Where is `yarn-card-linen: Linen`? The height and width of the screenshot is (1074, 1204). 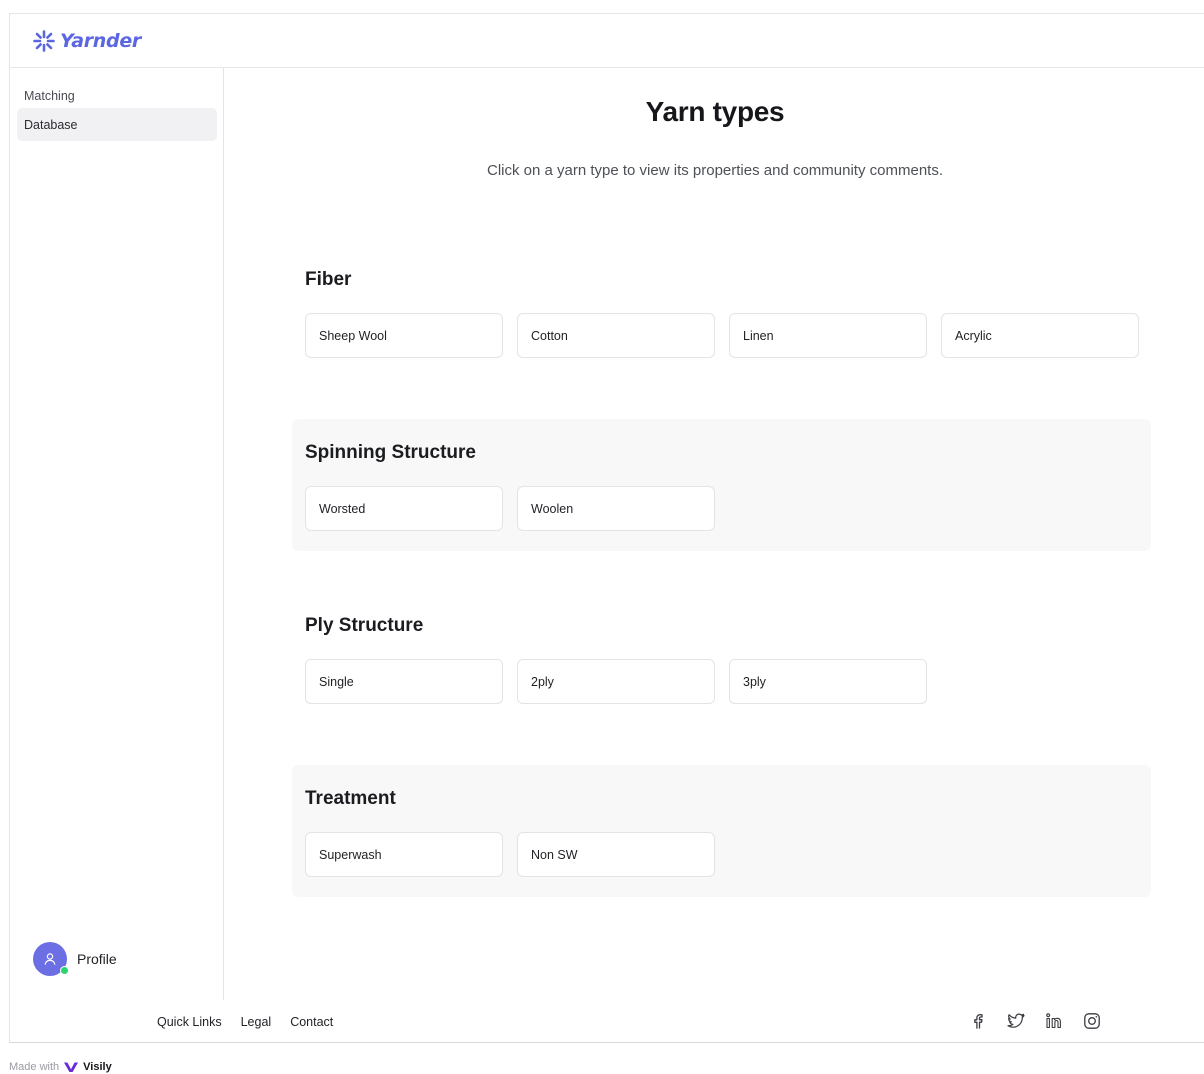
yarn-card-linen: Linen is located at coordinates (828, 335).